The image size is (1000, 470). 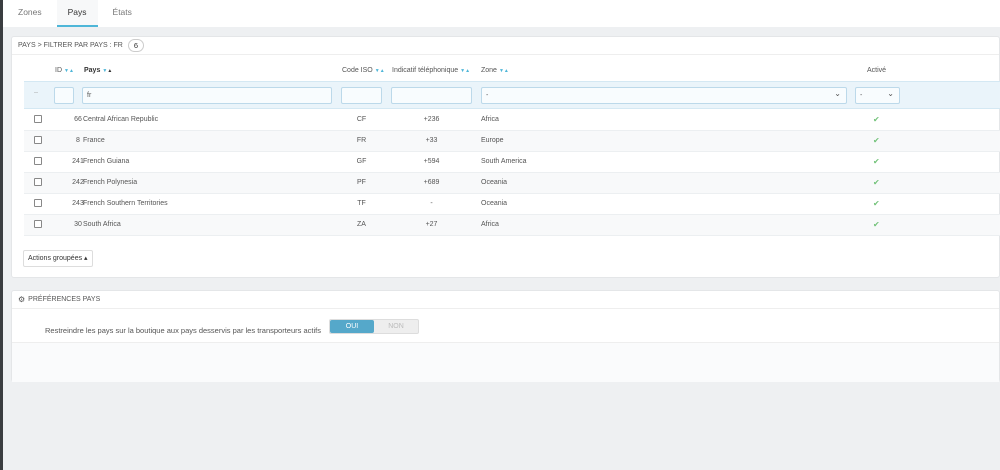 I want to click on filter-active-select: -, so click(x=877, y=95).